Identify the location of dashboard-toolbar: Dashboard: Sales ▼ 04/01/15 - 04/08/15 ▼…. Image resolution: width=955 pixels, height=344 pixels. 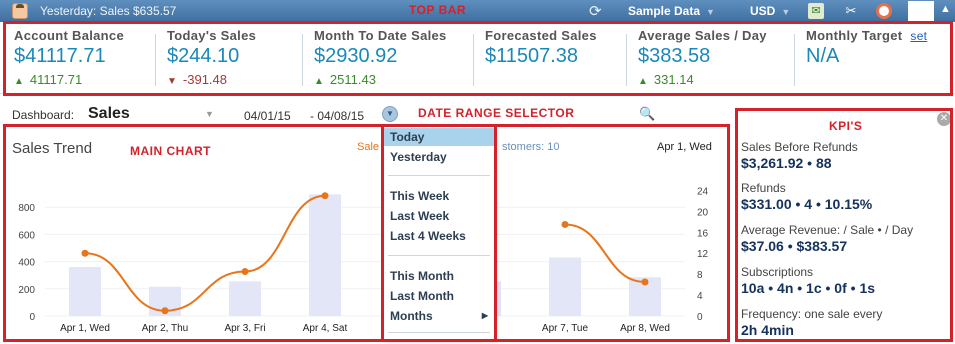
(365, 113).